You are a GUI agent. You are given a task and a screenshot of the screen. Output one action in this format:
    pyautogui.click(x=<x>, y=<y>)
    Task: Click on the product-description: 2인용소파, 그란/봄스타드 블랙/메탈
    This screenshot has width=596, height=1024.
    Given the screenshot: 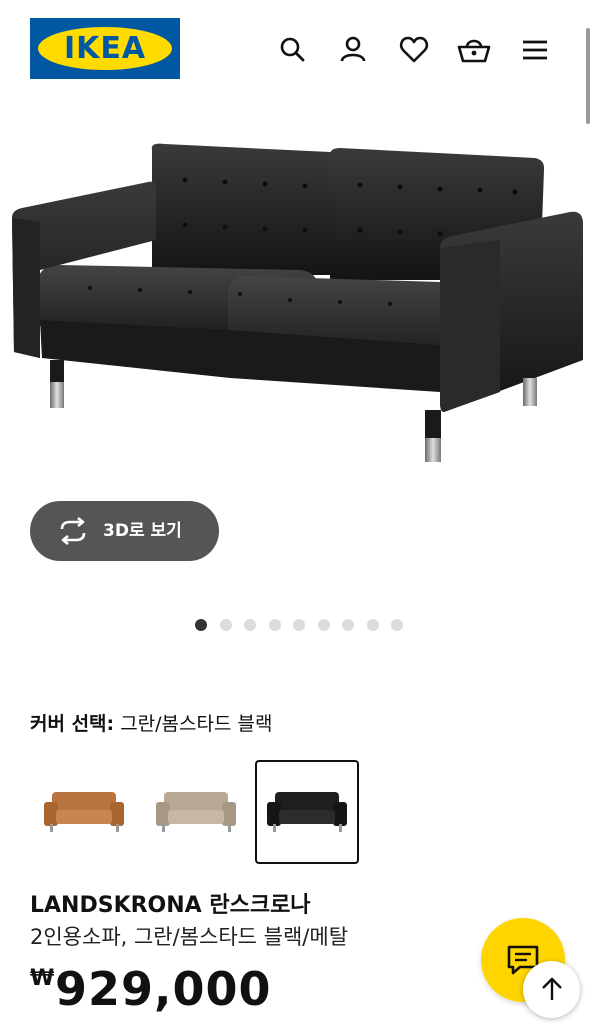 What is the action you would take?
    pyautogui.click(x=189, y=937)
    